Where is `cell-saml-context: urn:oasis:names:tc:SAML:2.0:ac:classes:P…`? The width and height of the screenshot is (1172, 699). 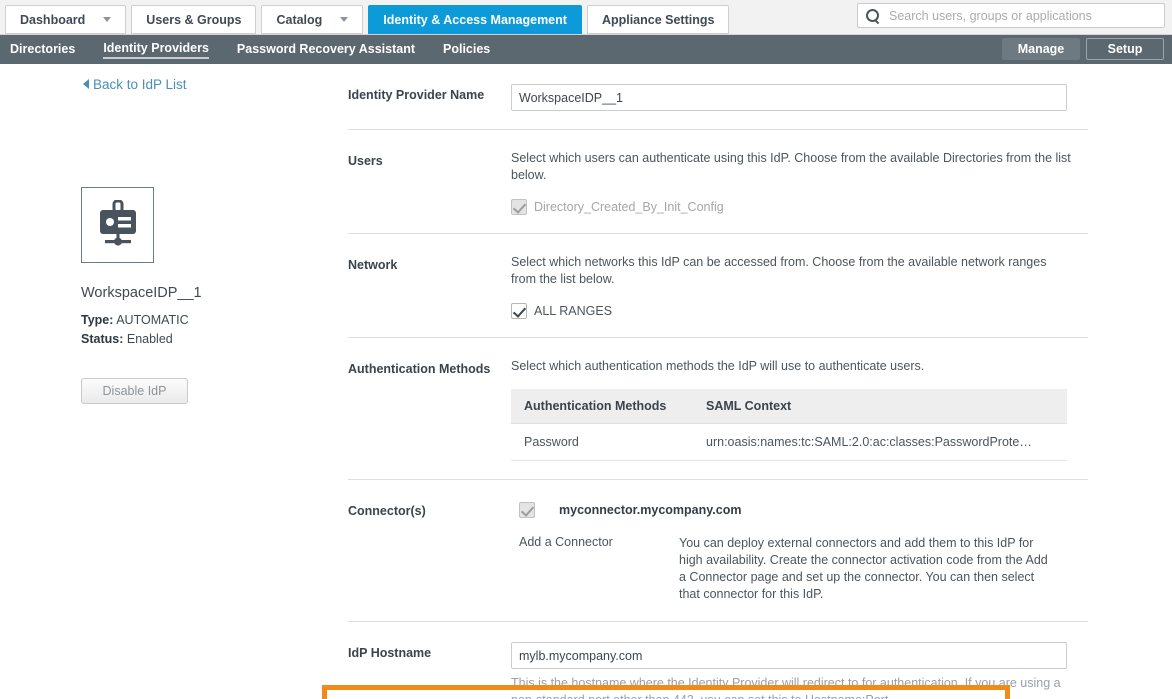
cell-saml-context: urn:oasis:names:tc:SAML:2.0:ac:classes:P… is located at coordinates (880, 442).